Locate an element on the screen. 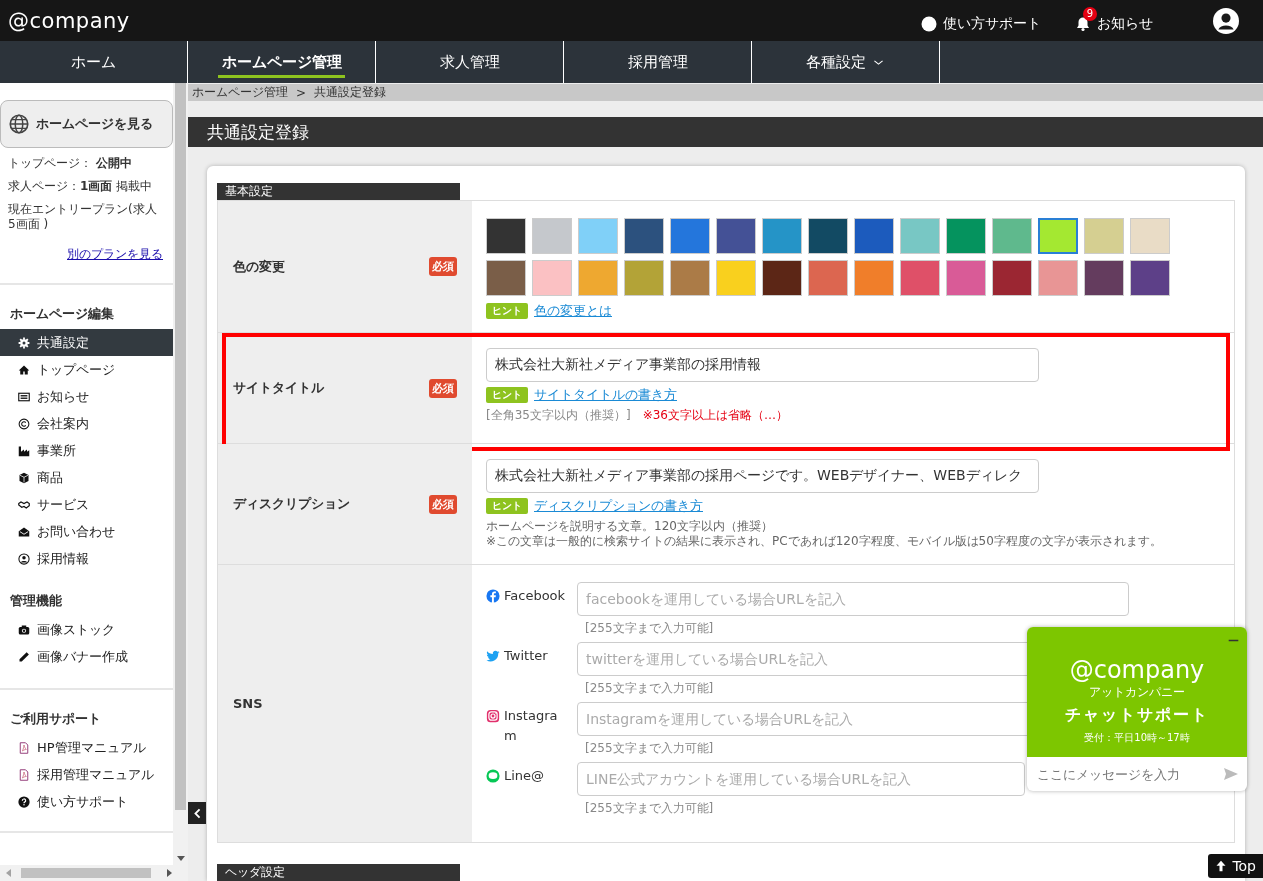 This screenshot has width=1263, height=881. field-label: SNS is located at coordinates (248, 703).